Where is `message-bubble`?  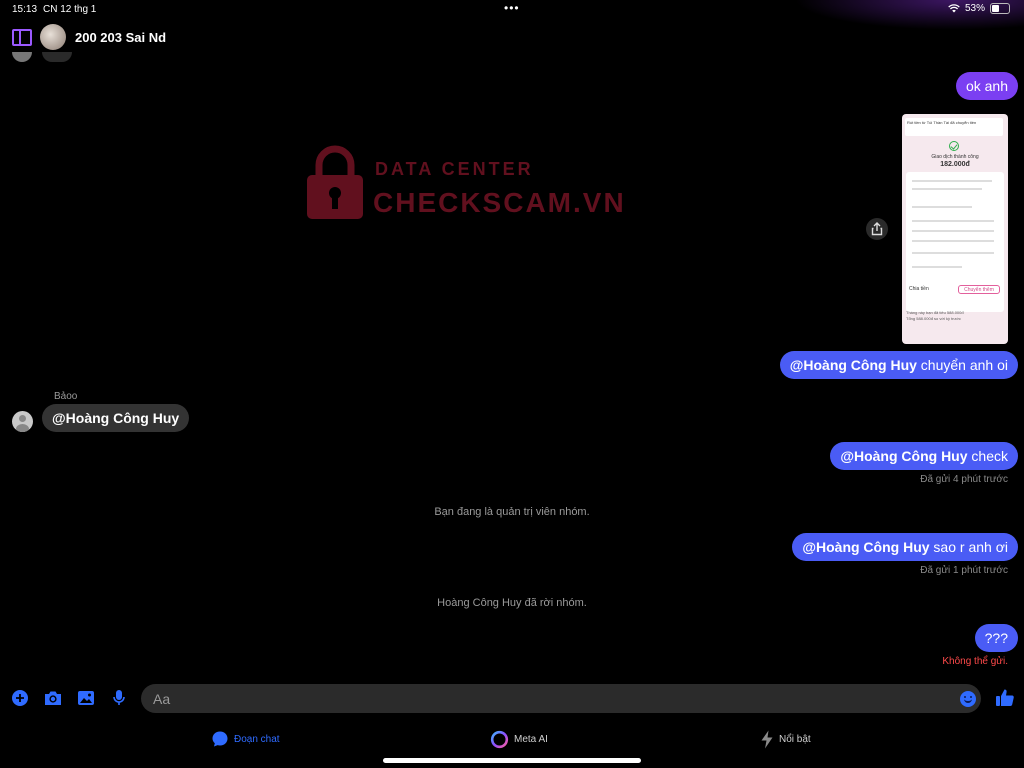 message-bubble is located at coordinates (57, 57).